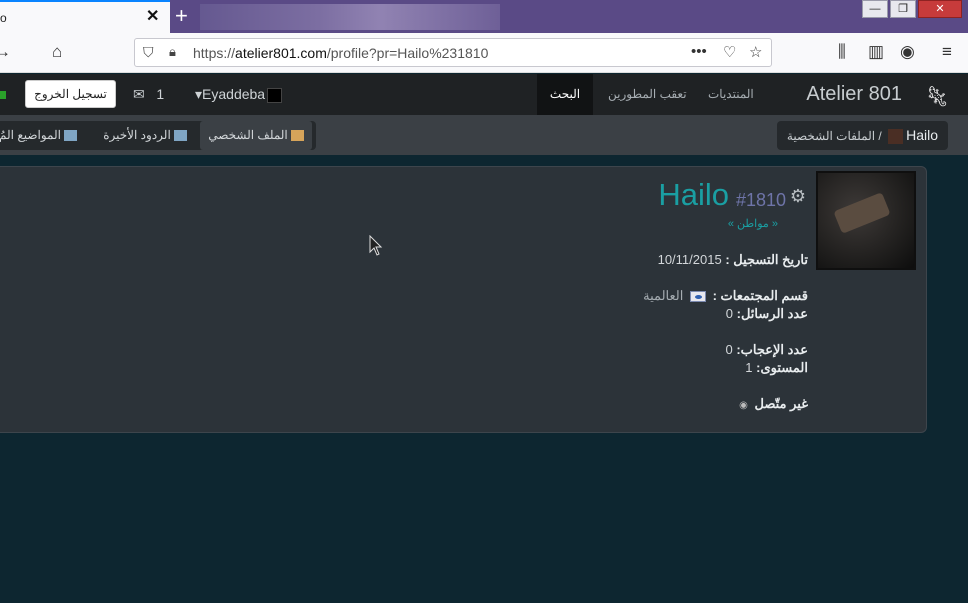  What do you see at coordinates (776, 367) in the screenshot?
I see `level-row: المستوى: 1` at bounding box center [776, 367].